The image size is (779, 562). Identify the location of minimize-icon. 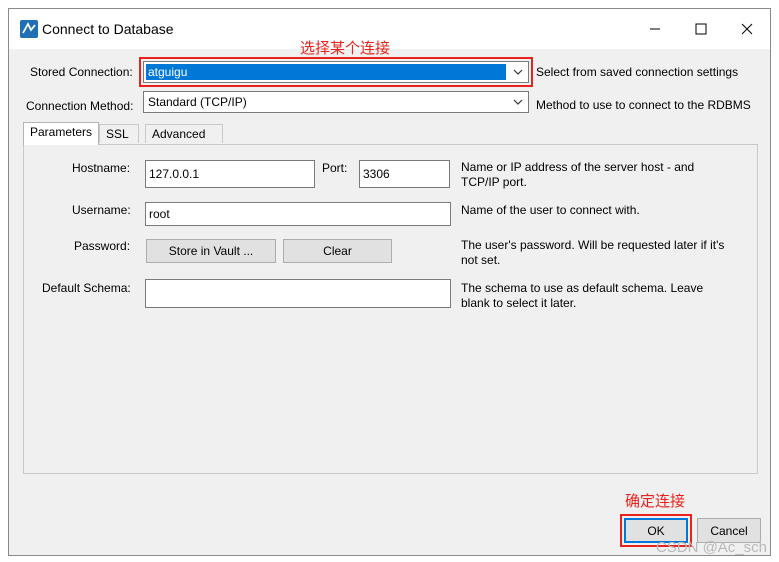
(655, 29).